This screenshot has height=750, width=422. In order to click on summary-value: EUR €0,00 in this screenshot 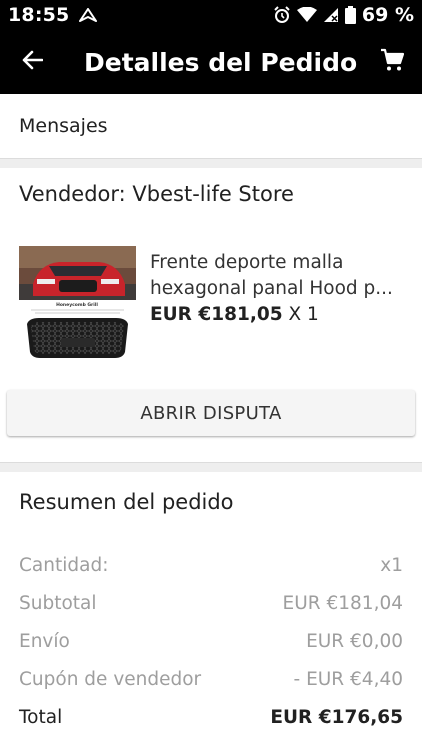, I will do `click(354, 641)`.